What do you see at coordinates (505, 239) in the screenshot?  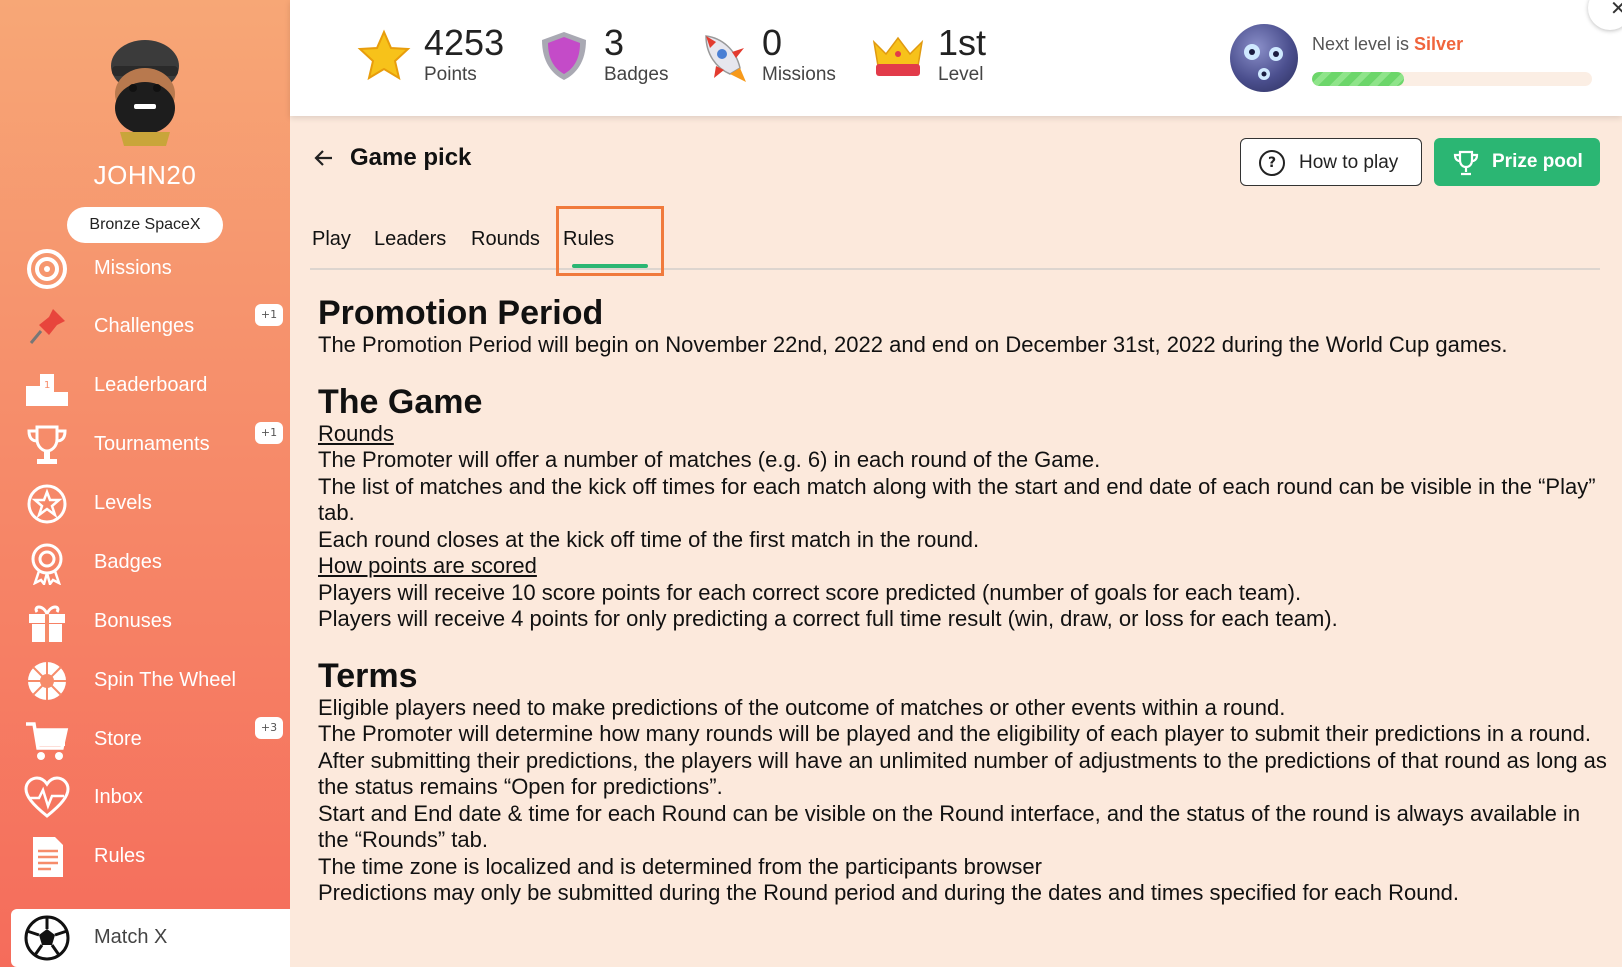 I see `tab-rounds: Rounds` at bounding box center [505, 239].